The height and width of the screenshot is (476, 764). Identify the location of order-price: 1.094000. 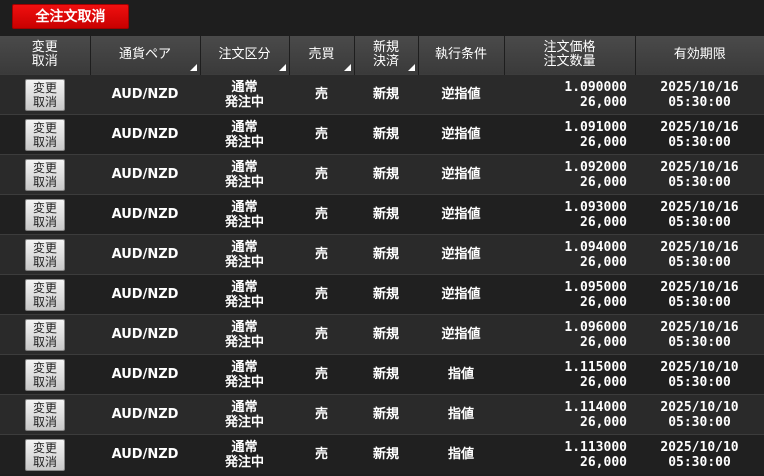
(595, 247).